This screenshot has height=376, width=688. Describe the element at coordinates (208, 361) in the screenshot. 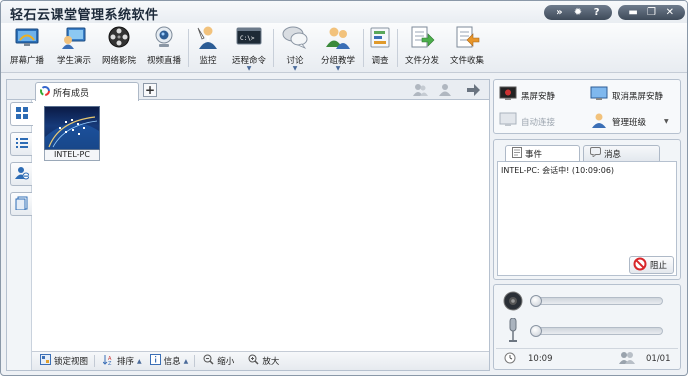

I see `zoom-out-icon` at that location.